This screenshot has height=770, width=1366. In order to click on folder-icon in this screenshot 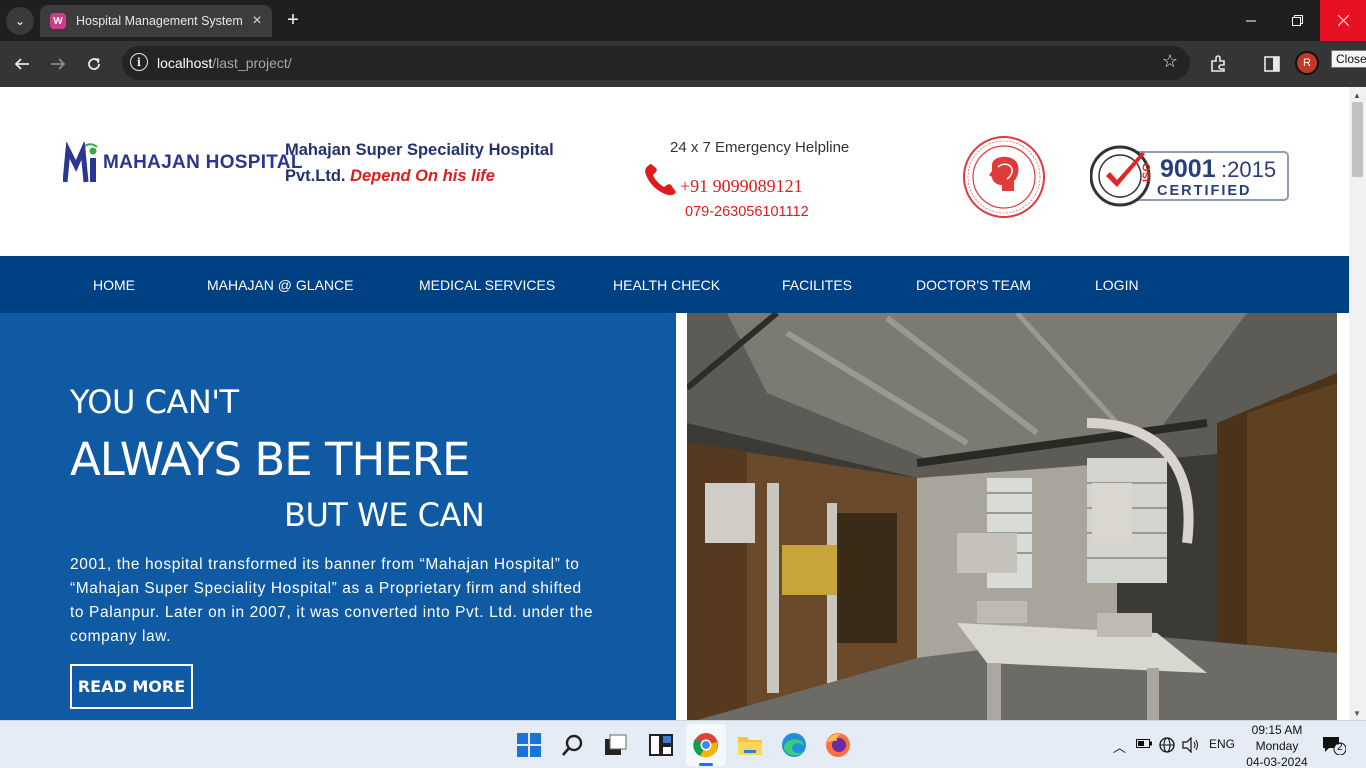, I will do `click(750, 746)`.